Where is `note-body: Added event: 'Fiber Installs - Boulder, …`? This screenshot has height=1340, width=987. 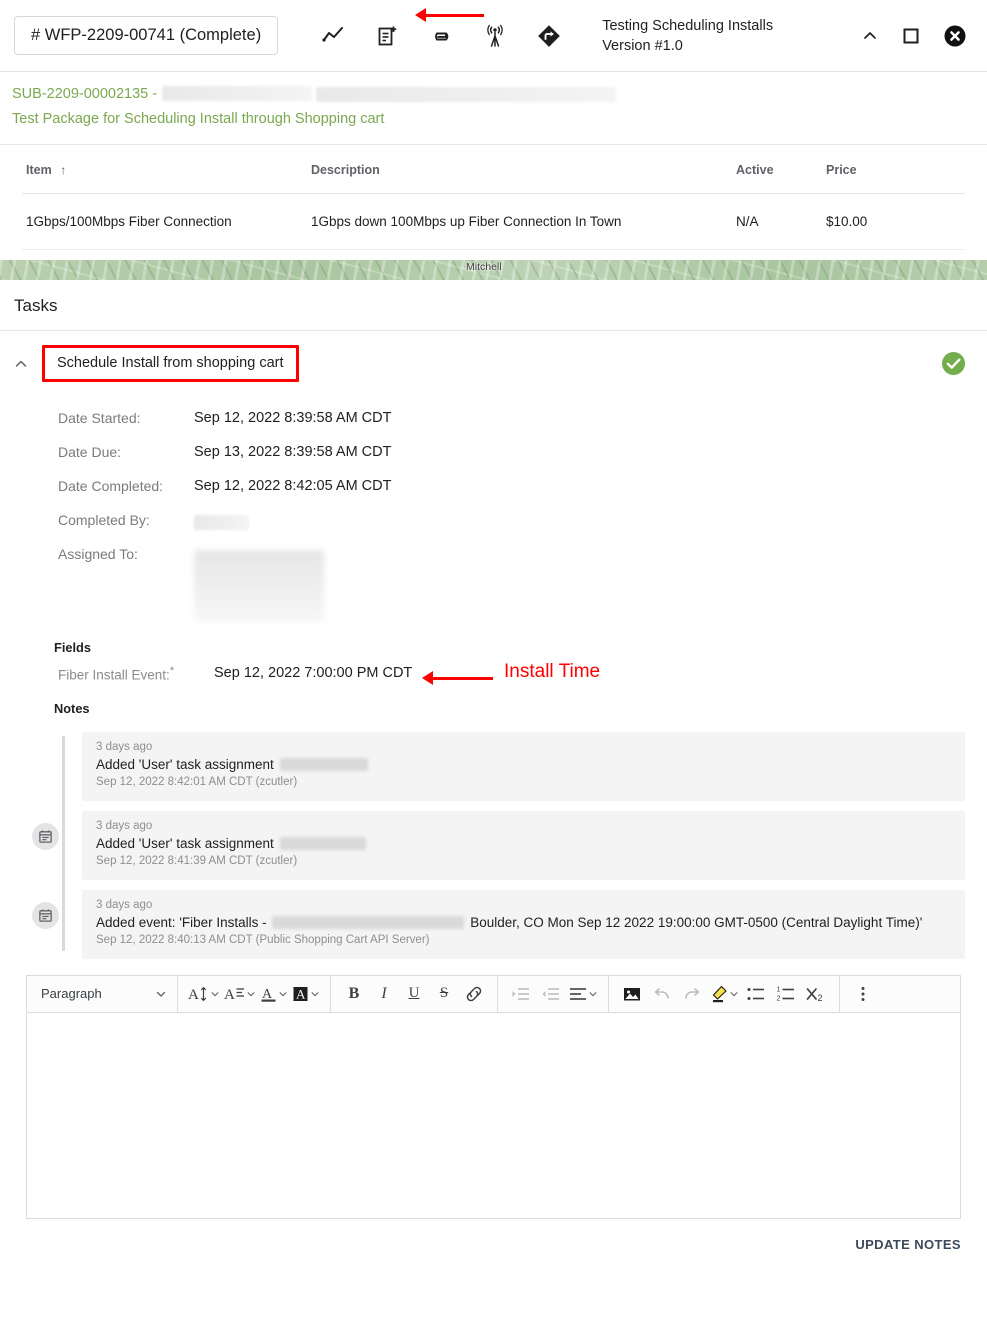 note-body: Added event: 'Fiber Installs - Boulder, … is located at coordinates (523, 922).